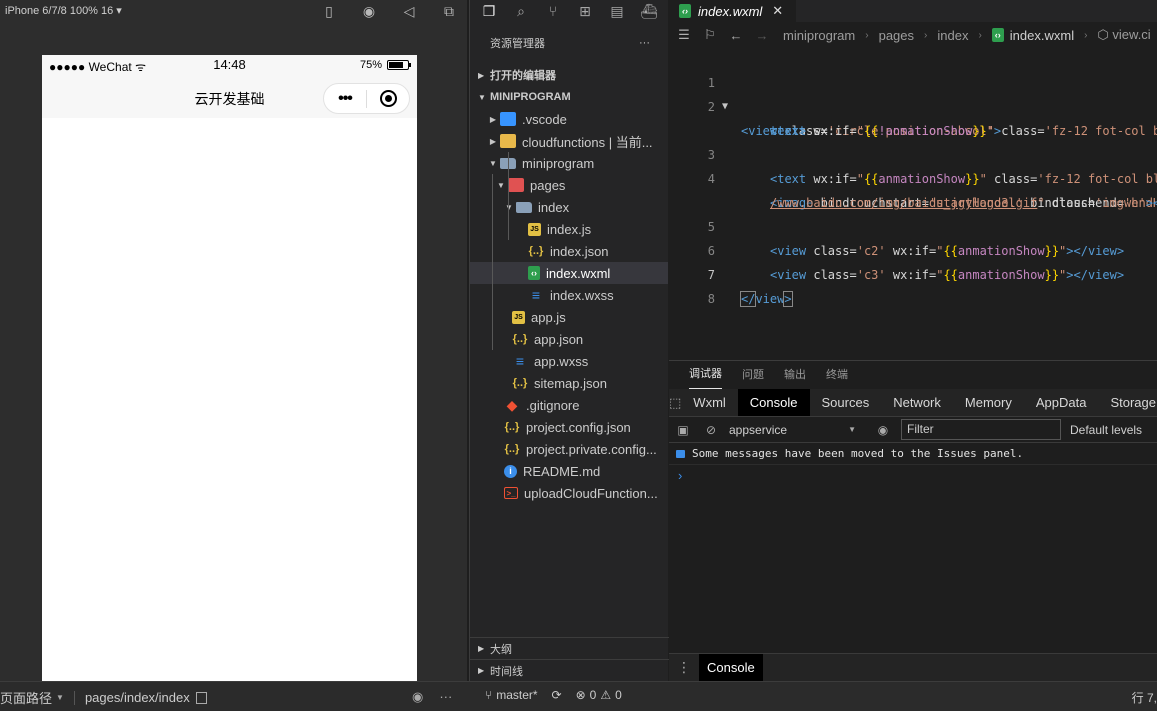 This screenshot has width=1157, height=711. Describe the element at coordinates (846, 402) in the screenshot. I see `tab-sources: Sources` at that location.